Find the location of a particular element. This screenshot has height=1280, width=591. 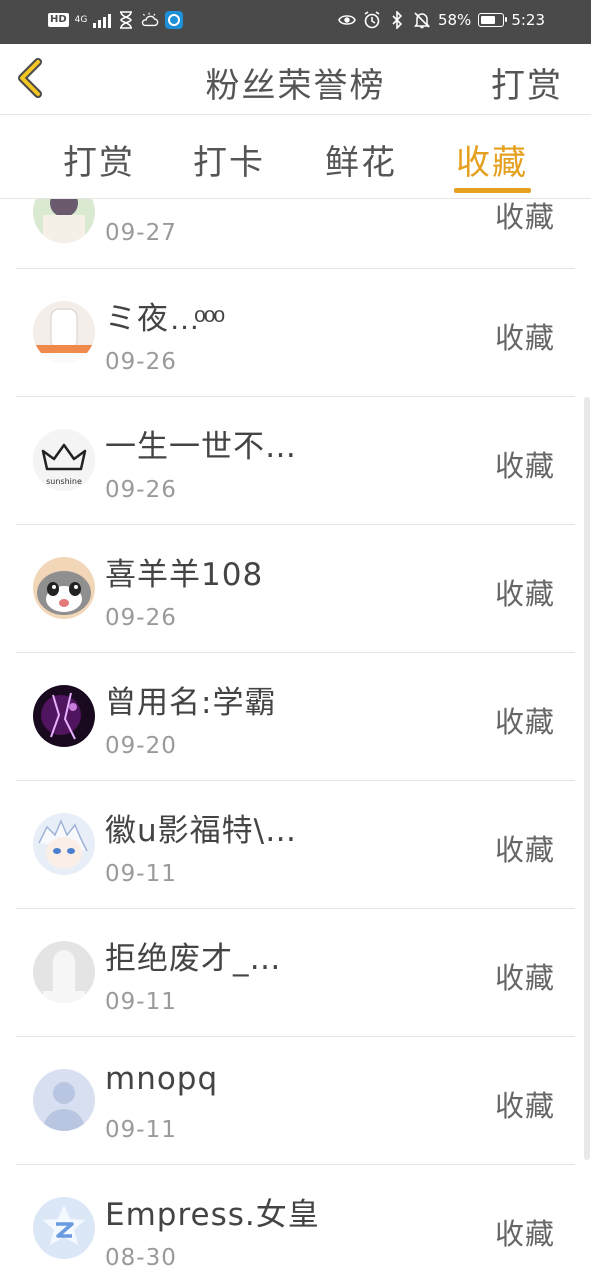

hourglass-icon is located at coordinates (126, 20).